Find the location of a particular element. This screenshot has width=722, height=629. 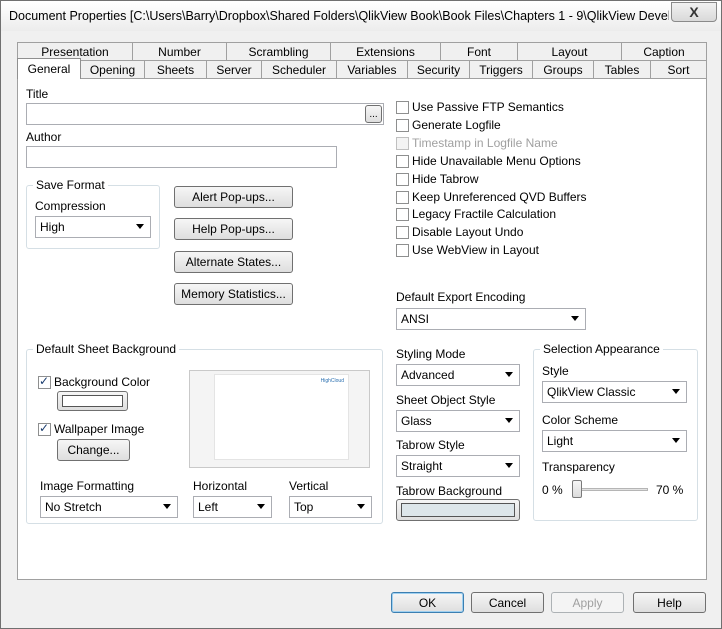

tab-extensions: Extensions is located at coordinates (385, 51).